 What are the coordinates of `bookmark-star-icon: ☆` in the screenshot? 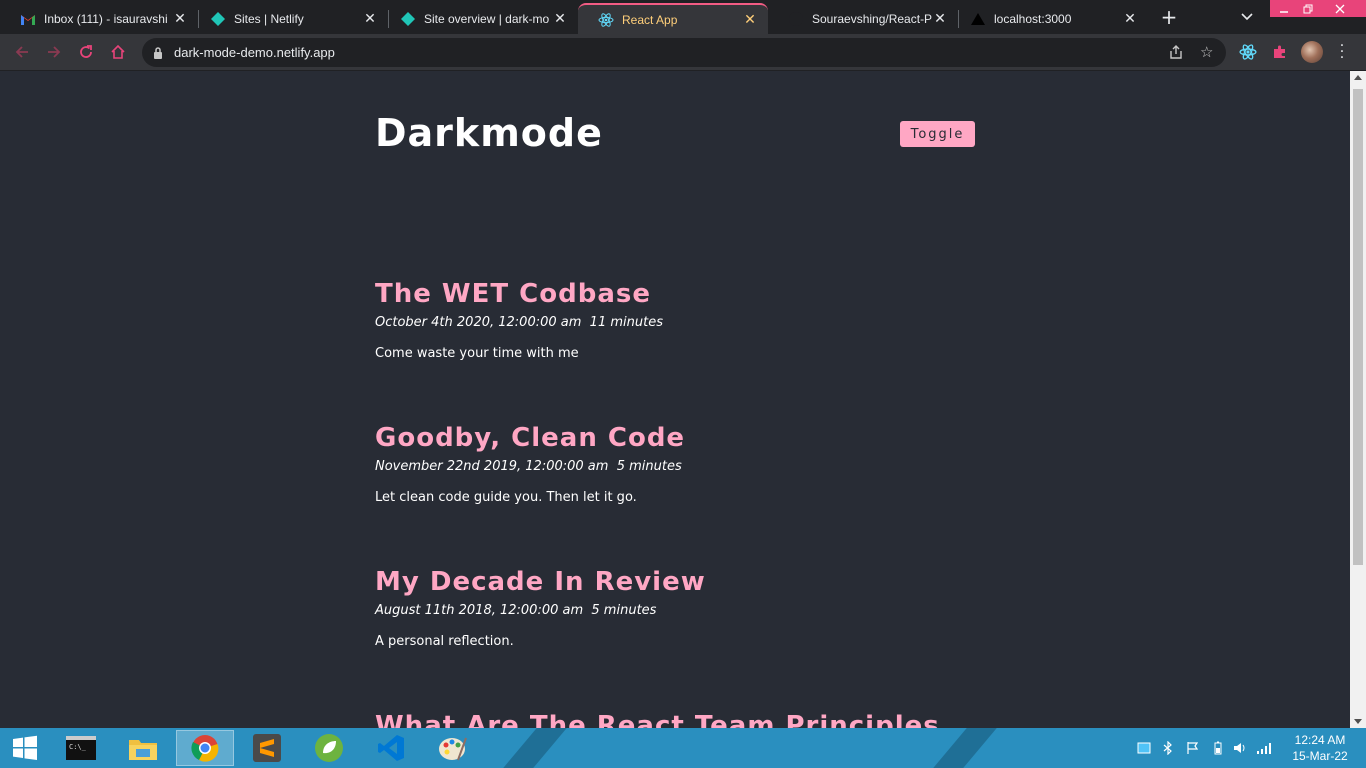 It's located at (1206, 52).